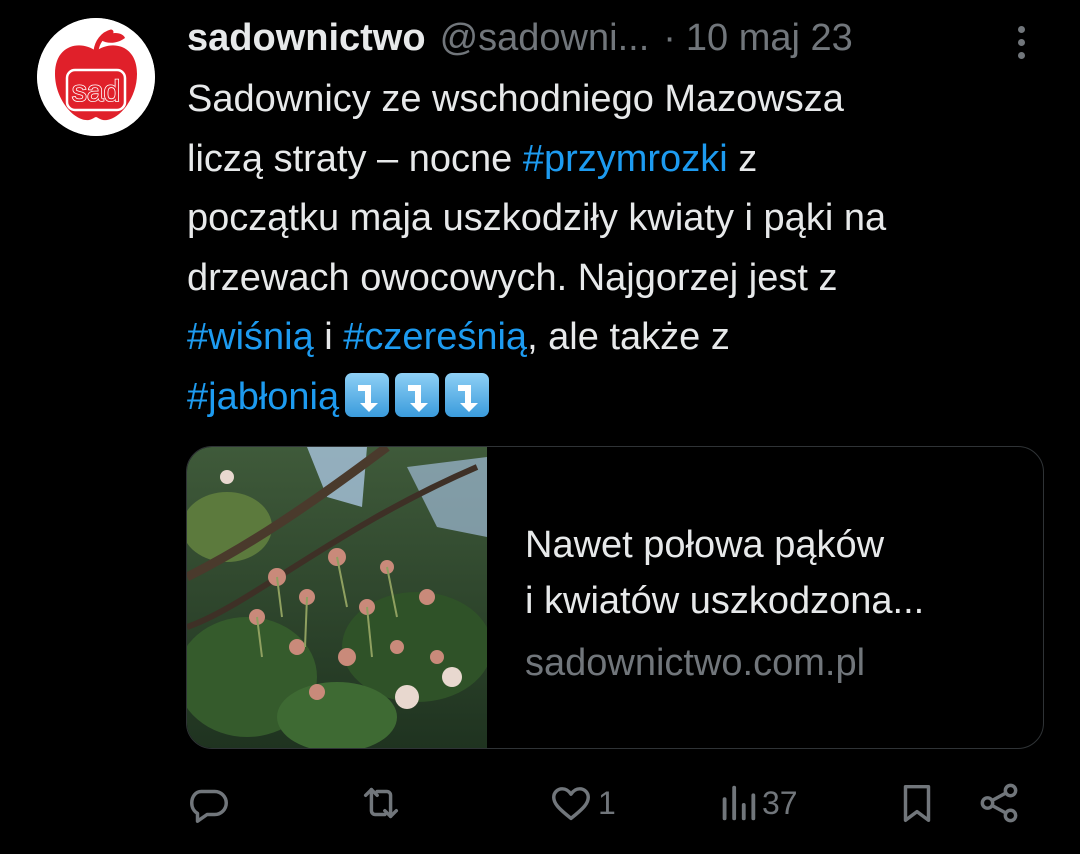 The height and width of the screenshot is (854, 1080). I want to click on hashtag-link: #przymrozki, so click(625, 159).